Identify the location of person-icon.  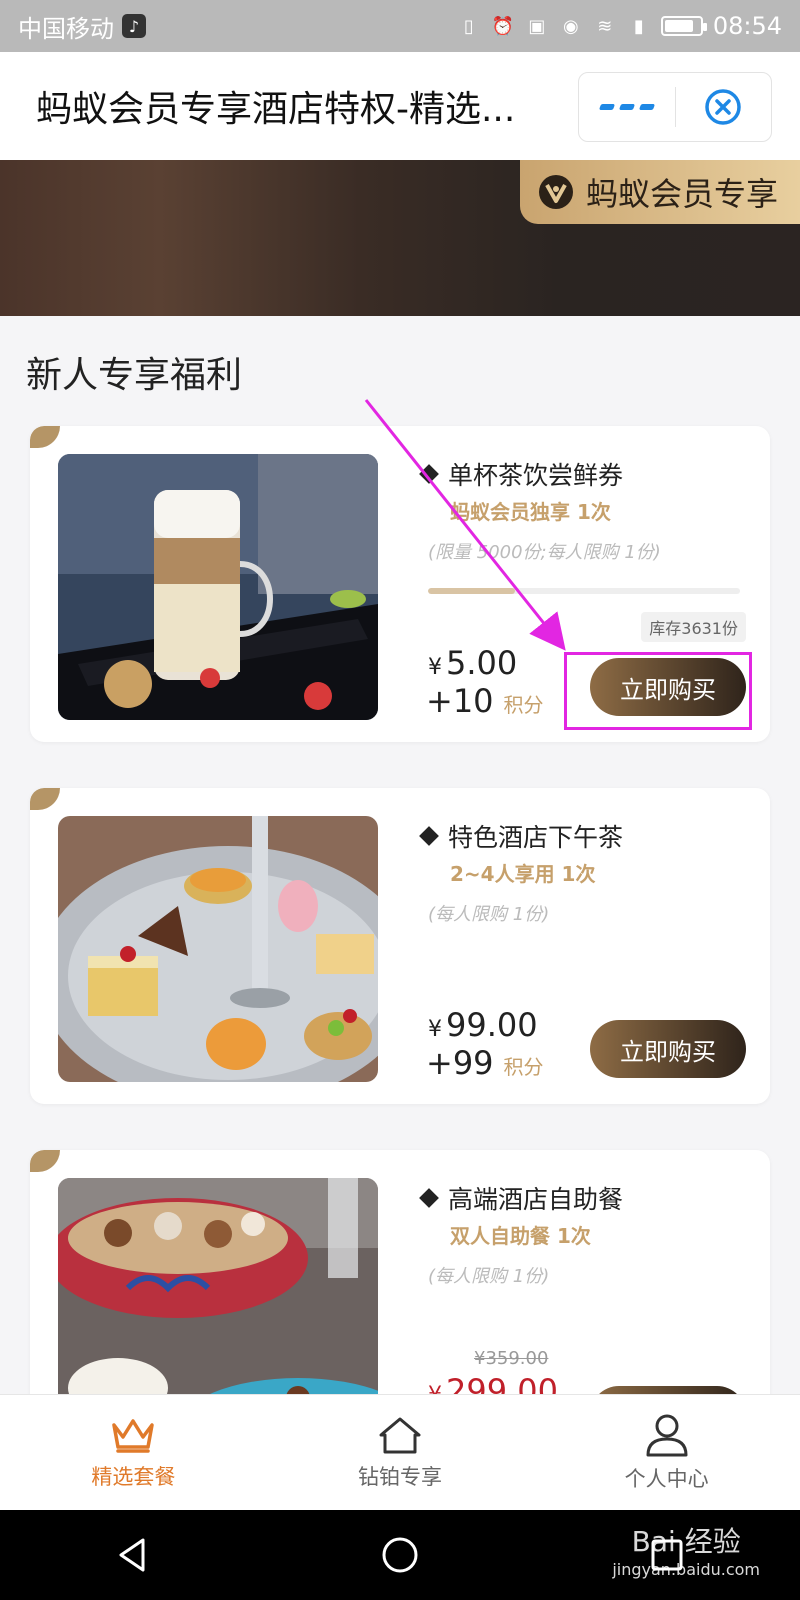
(667, 1435).